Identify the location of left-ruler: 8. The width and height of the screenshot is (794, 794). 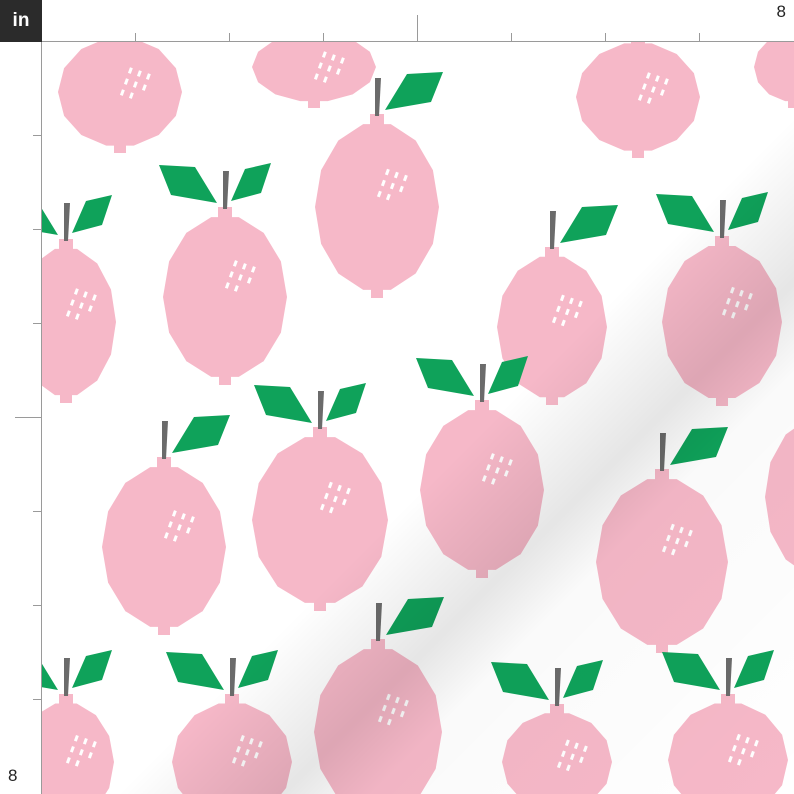
(21, 418).